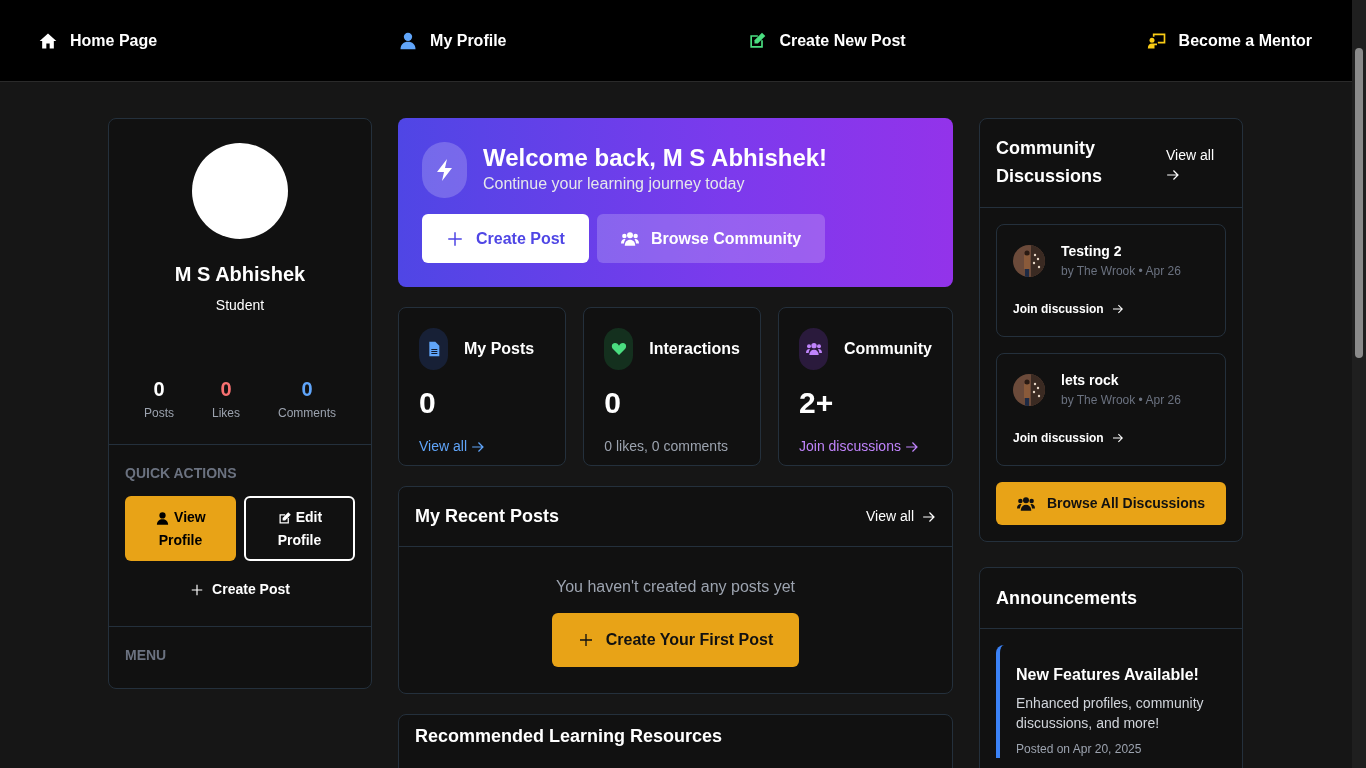 The width and height of the screenshot is (1366, 768). What do you see at coordinates (666, 446) in the screenshot?
I see `stat-caption: 0 likes, 0 comments` at bounding box center [666, 446].